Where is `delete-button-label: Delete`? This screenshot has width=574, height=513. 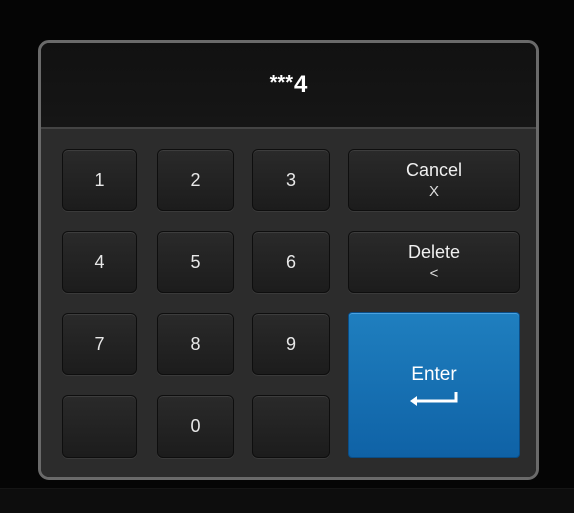 delete-button-label: Delete is located at coordinates (434, 251).